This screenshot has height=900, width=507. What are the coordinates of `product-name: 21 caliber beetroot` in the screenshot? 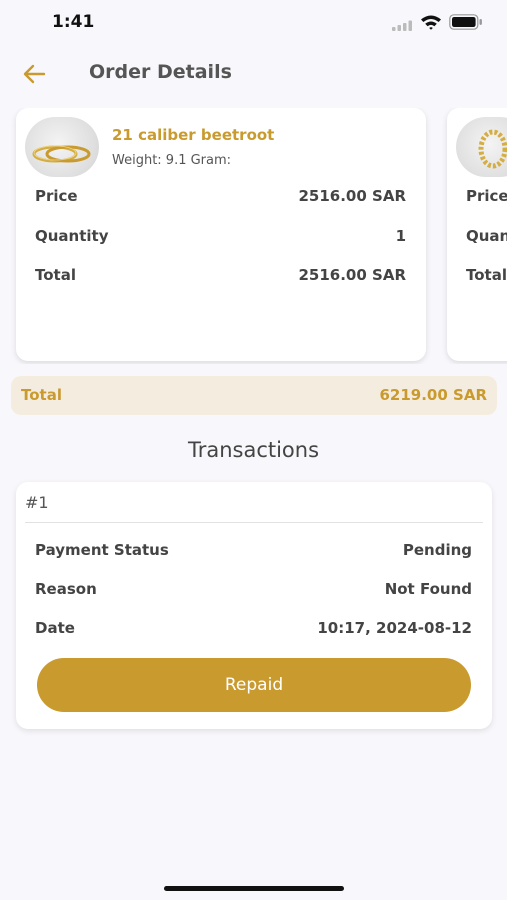 It's located at (193, 135).